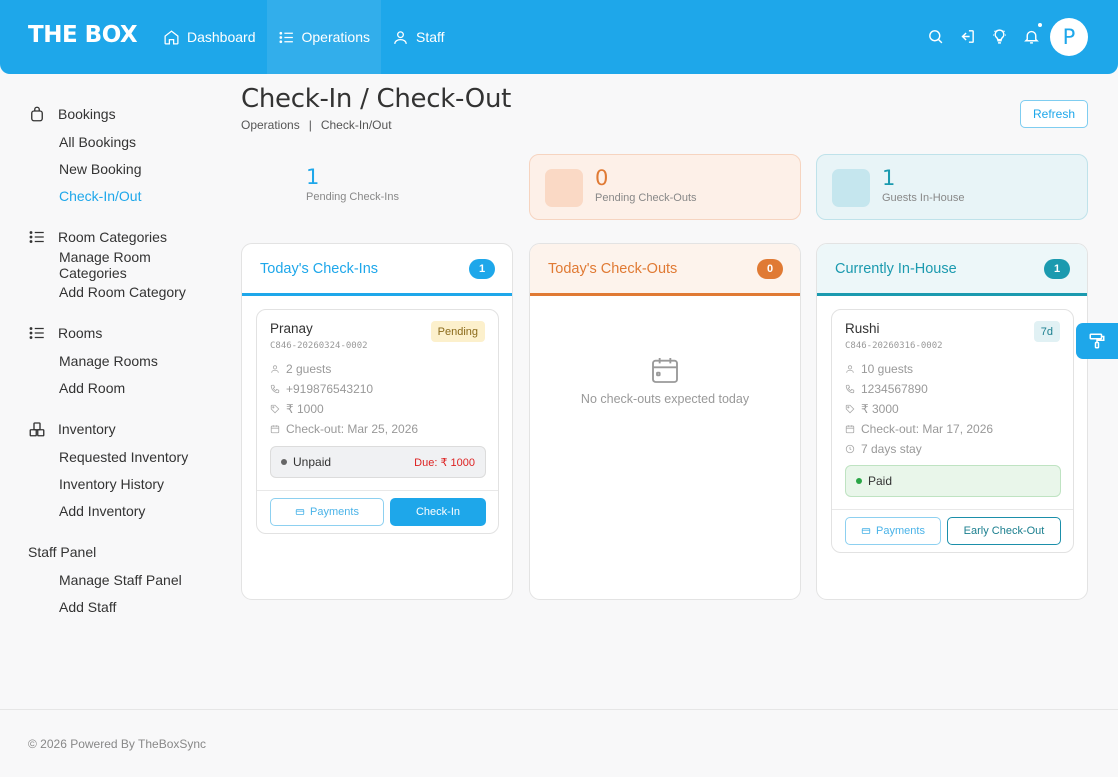 This screenshot has width=1118, height=777. I want to click on avatar: P, so click(1069, 37).